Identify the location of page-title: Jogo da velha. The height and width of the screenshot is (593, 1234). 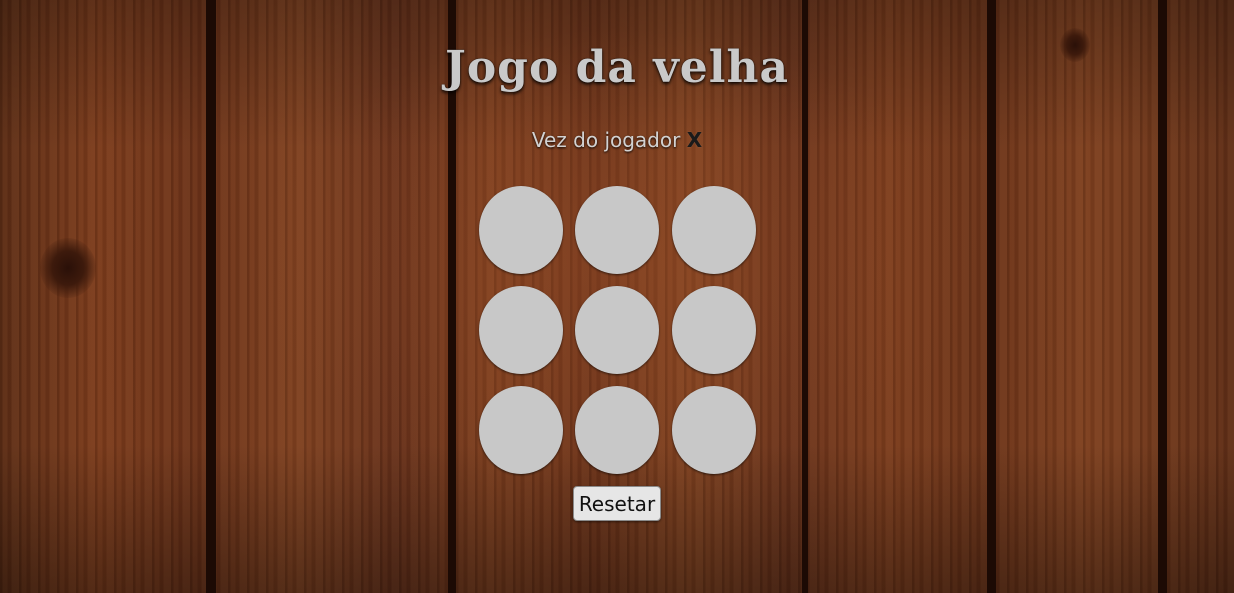
(617, 67).